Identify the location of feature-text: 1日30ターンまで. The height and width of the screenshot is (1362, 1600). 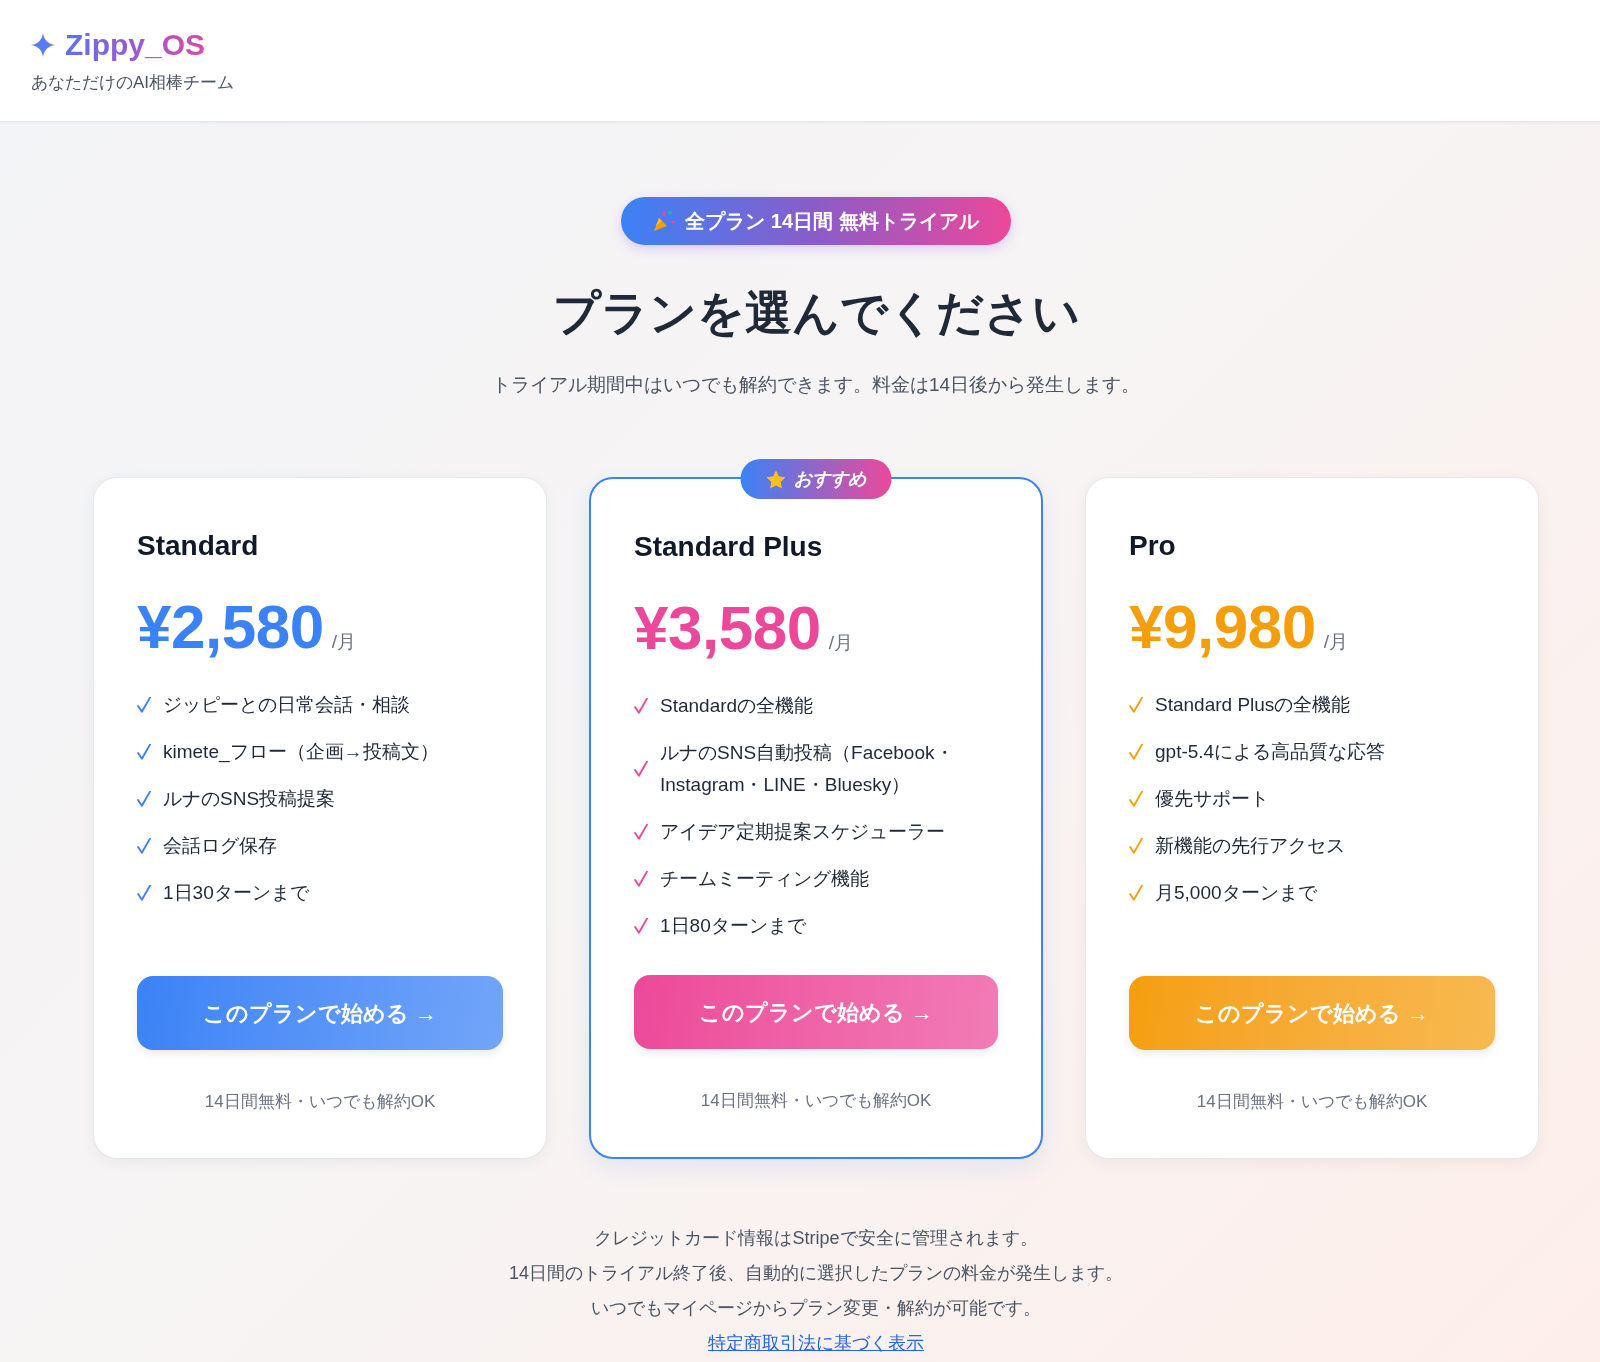
(236, 893).